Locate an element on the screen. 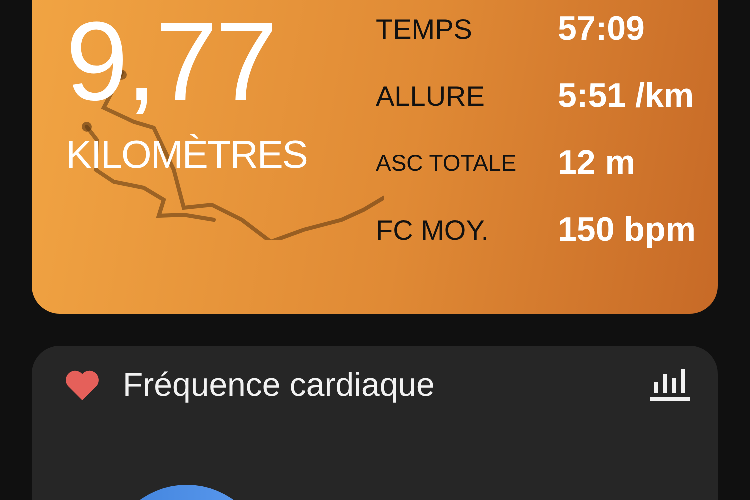  stat-value: 5:51 /km is located at coordinates (627, 96).